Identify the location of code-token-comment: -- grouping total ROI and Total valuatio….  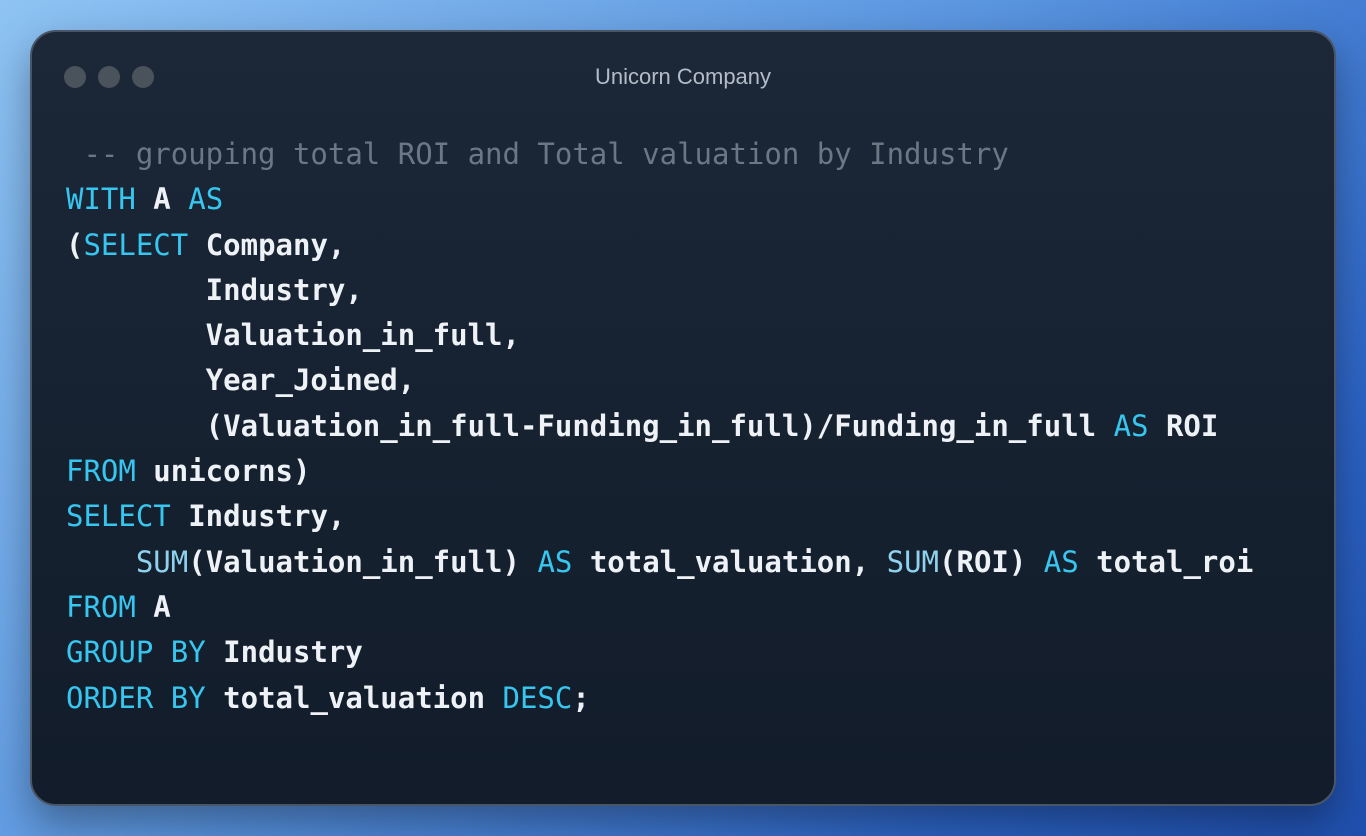
(537, 154).